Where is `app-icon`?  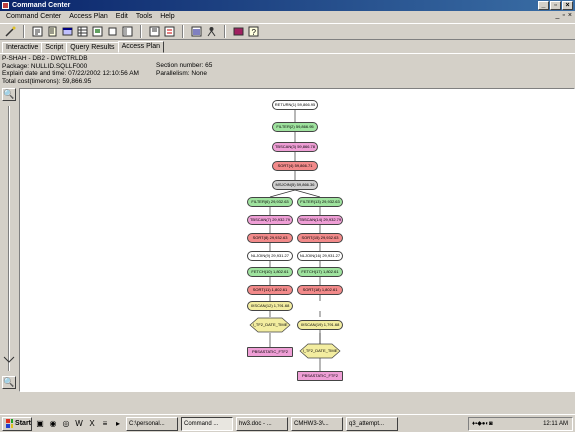
app-icon is located at coordinates (5, 5).